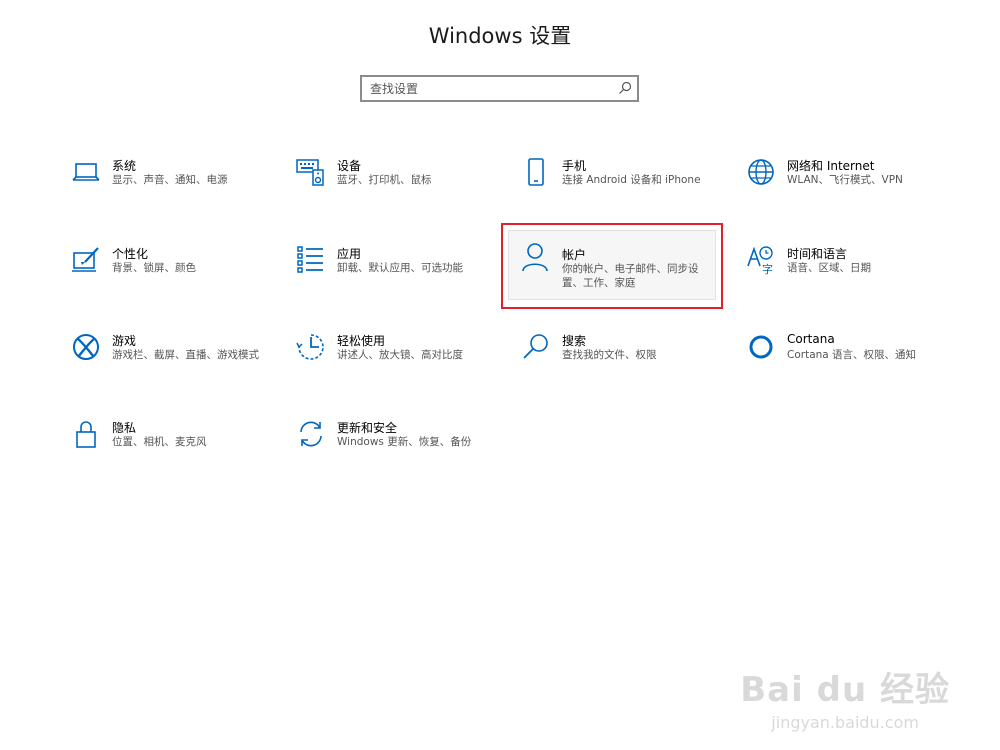 The height and width of the screenshot is (750, 1000). Describe the element at coordinates (761, 347) in the screenshot. I see `cortana-ring-icon` at that location.